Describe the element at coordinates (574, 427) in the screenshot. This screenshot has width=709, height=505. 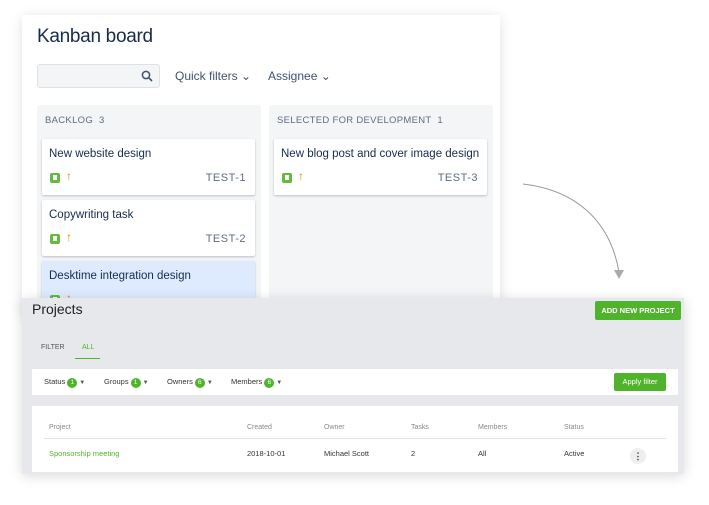
I see `column-header: Status` at that location.